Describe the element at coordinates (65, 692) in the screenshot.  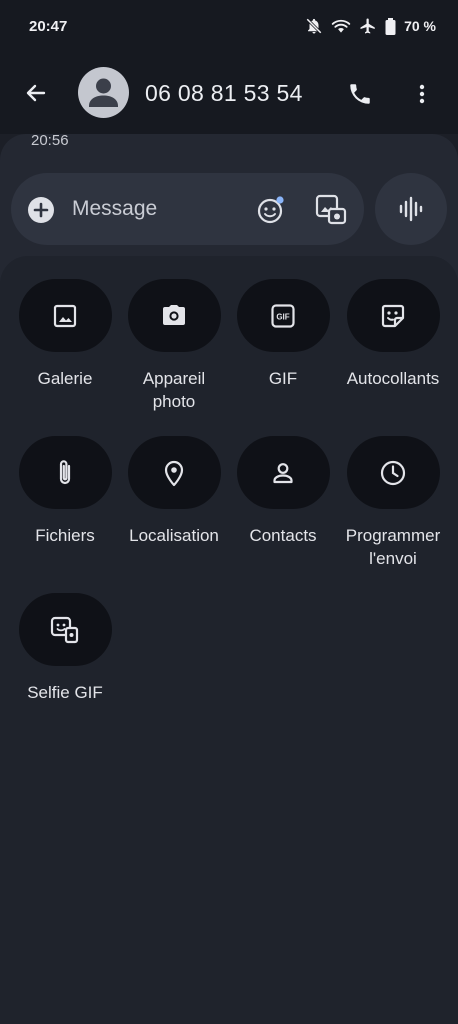
I see `attach-label: Selfie GIF` at that location.